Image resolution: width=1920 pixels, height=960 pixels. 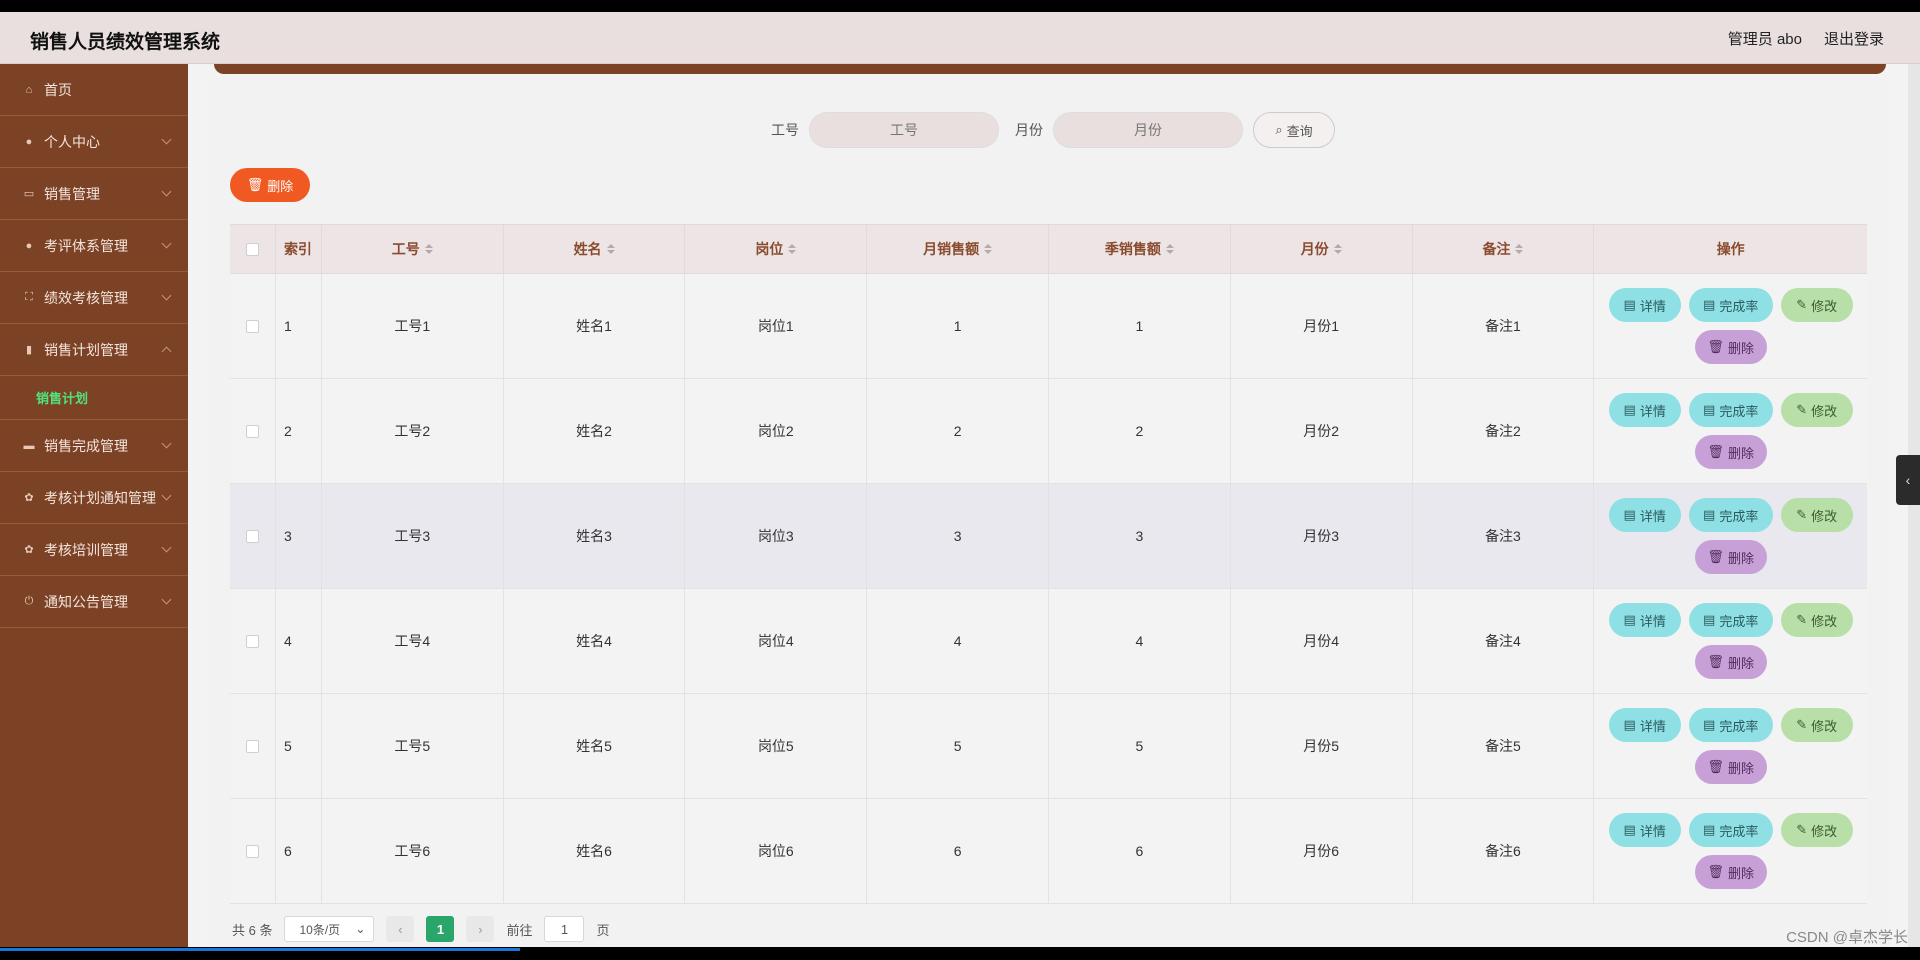 What do you see at coordinates (94, 446) in the screenshot?
I see `sidebar-item-6: ▬ 销售完成管理` at bounding box center [94, 446].